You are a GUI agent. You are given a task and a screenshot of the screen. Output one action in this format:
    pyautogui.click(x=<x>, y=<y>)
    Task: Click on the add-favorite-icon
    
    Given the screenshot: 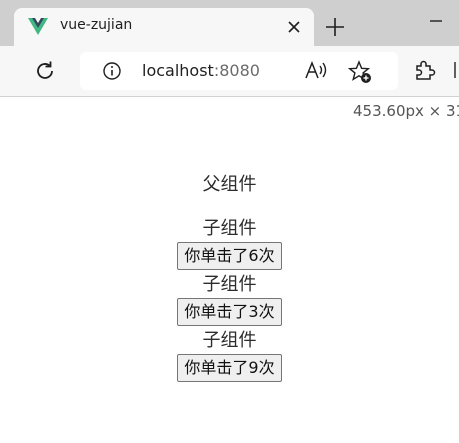 What is the action you would take?
    pyautogui.click(x=359, y=72)
    